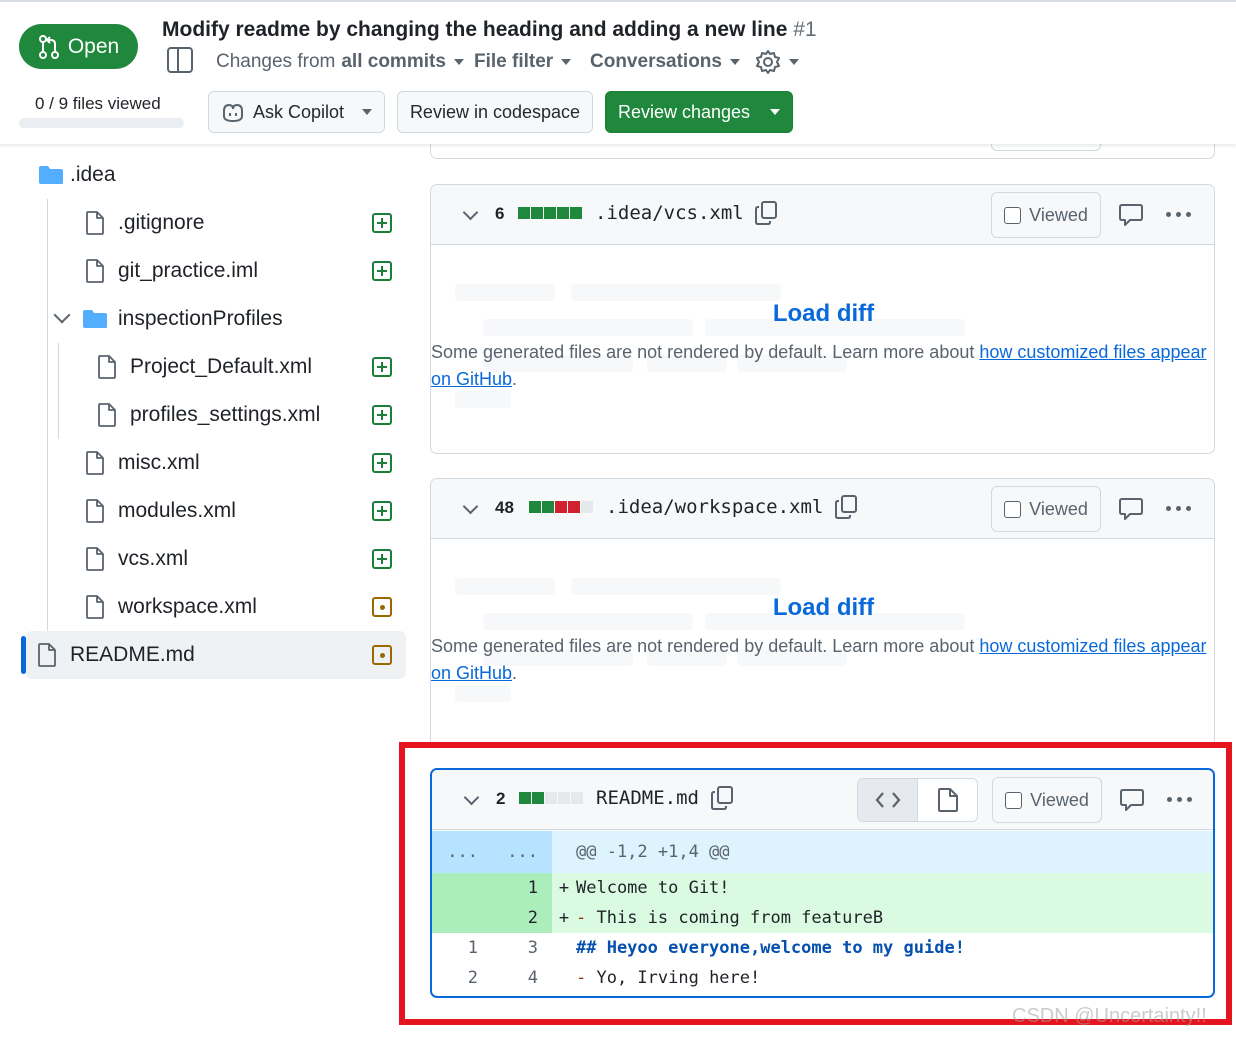 The width and height of the screenshot is (1236, 1038). I want to click on loading-placeholder, so click(676, 292).